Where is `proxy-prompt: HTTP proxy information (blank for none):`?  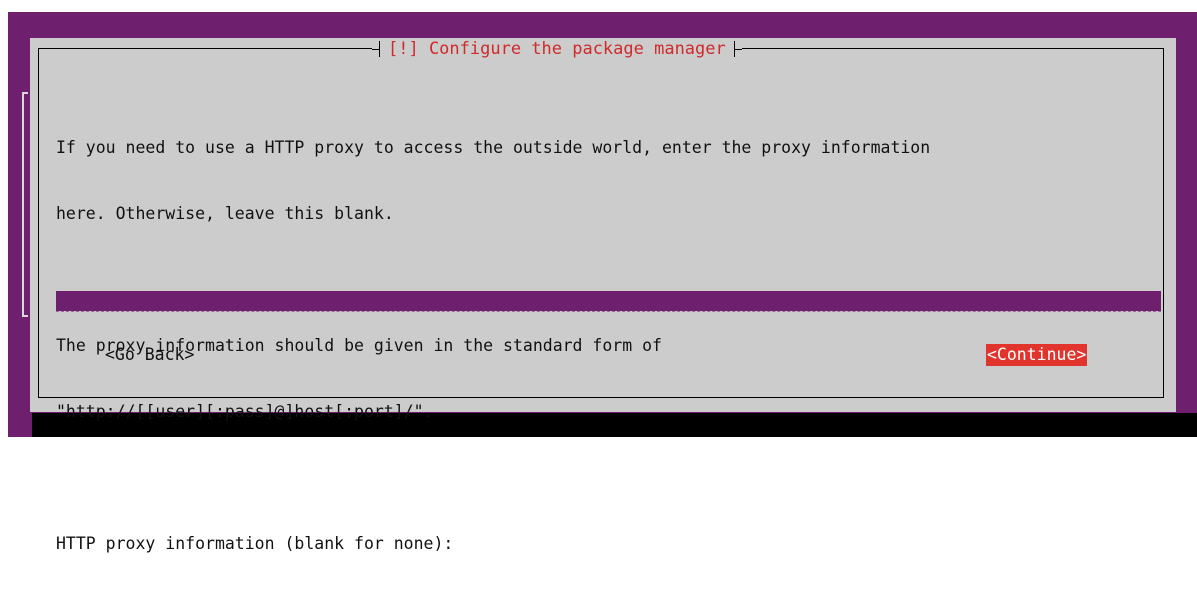 proxy-prompt: HTTP proxy information (blank for none): is located at coordinates (255, 543).